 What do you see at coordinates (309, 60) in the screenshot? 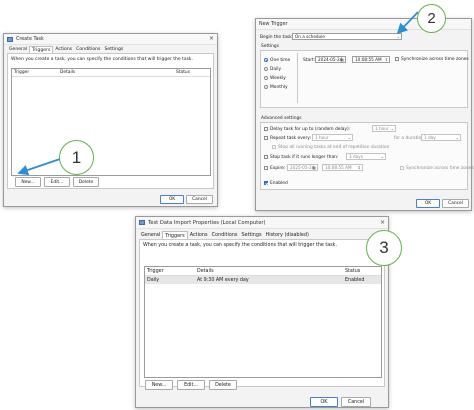
I see `start-label: Start:` at bounding box center [309, 60].